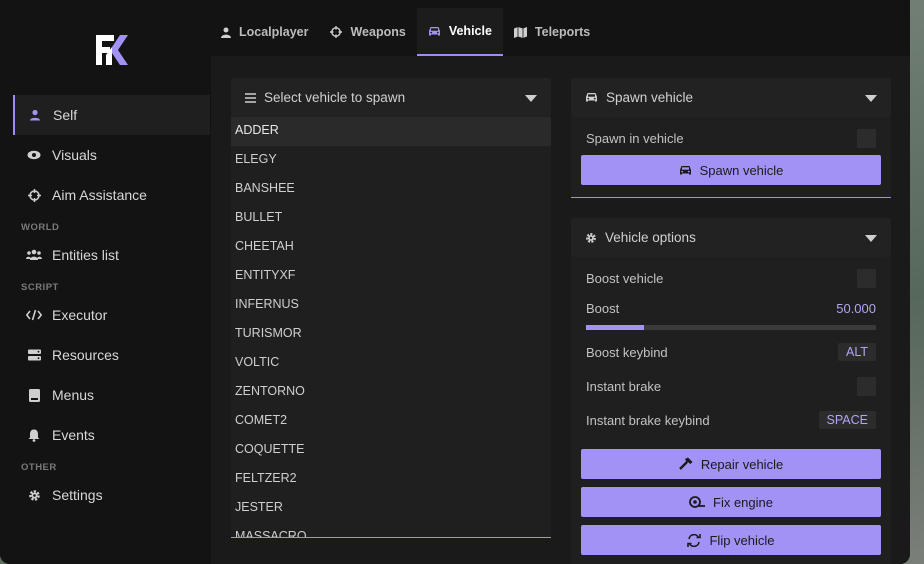 This screenshot has height=564, width=924. Describe the element at coordinates (603, 308) in the screenshot. I see `boost-label: Boost` at that location.